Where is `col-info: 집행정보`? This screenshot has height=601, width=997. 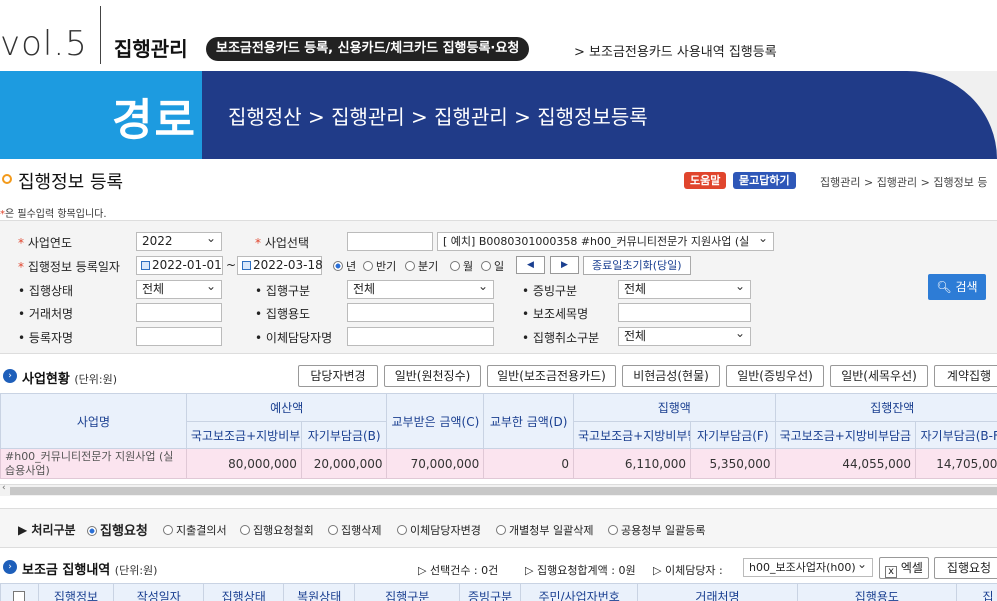 col-info: 집행정보 is located at coordinates (76, 592).